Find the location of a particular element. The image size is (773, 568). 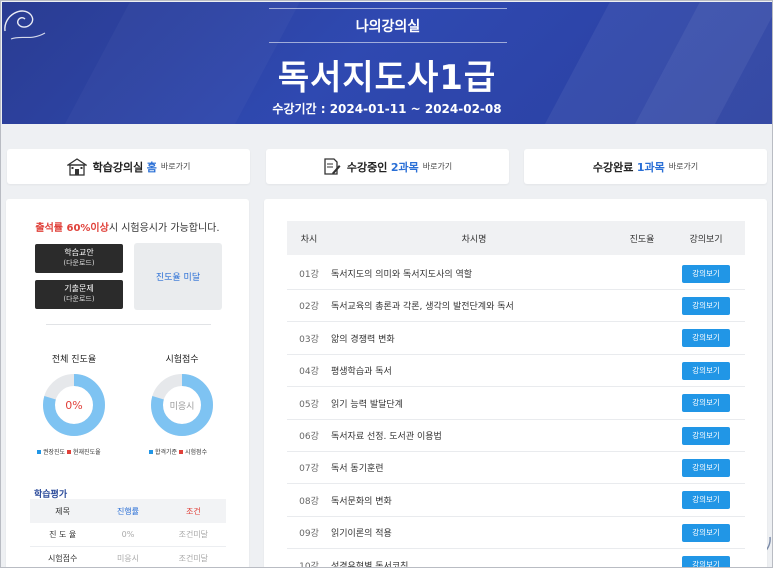

legend-score: 시험점수 is located at coordinates (196, 452).